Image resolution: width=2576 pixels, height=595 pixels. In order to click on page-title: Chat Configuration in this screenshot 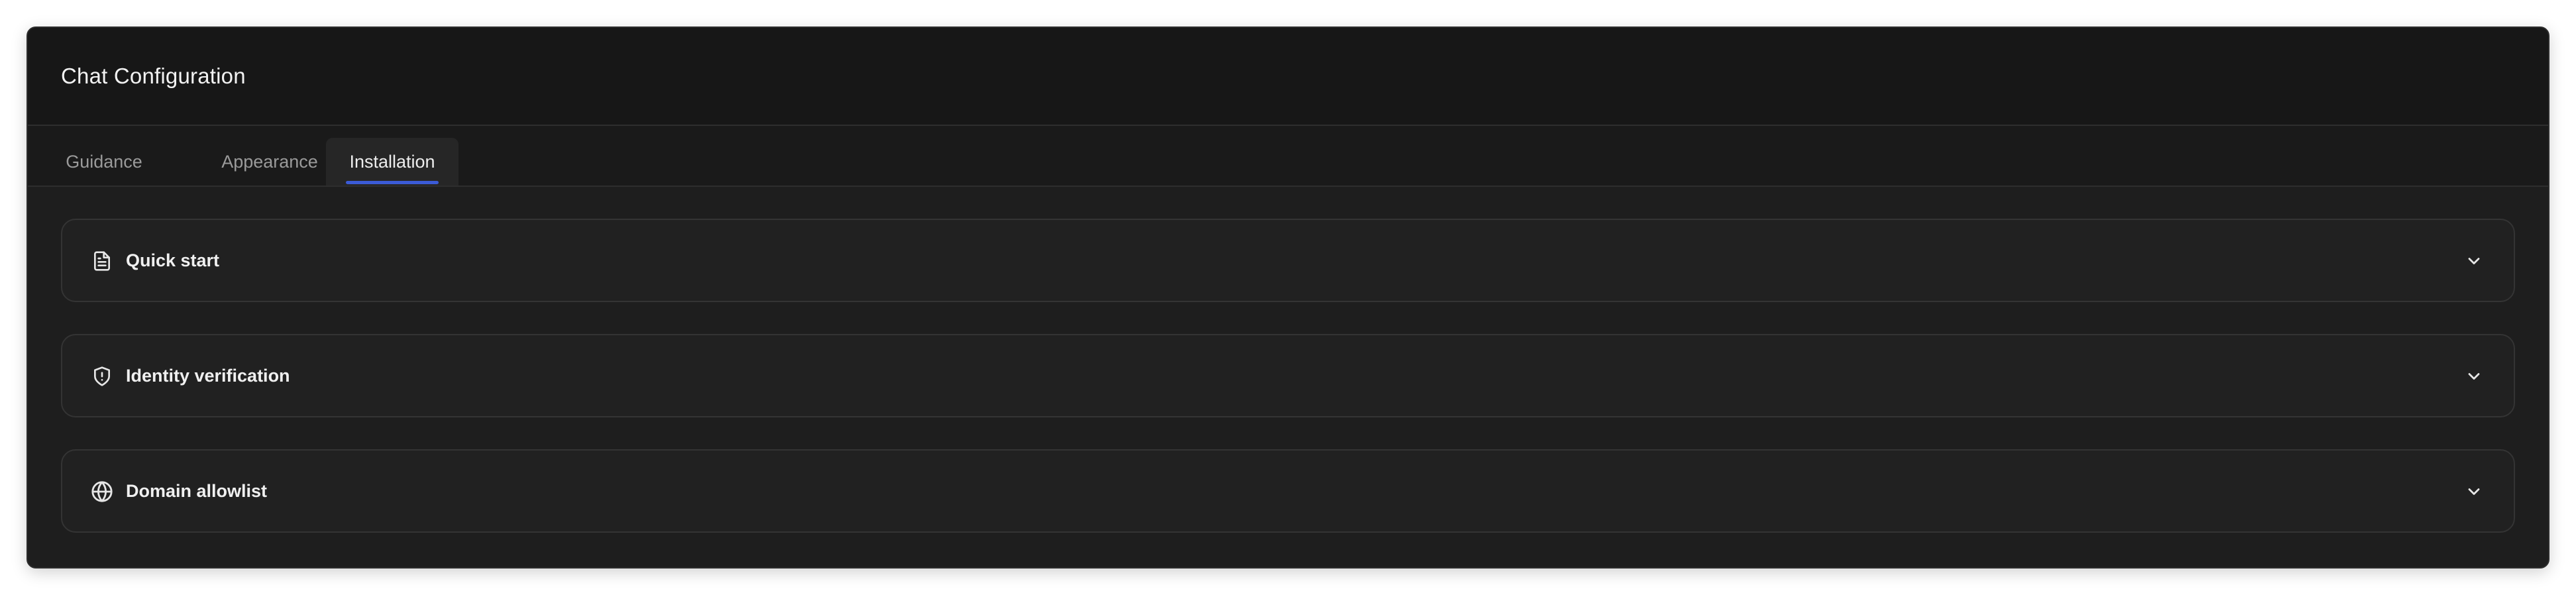, I will do `click(153, 76)`.